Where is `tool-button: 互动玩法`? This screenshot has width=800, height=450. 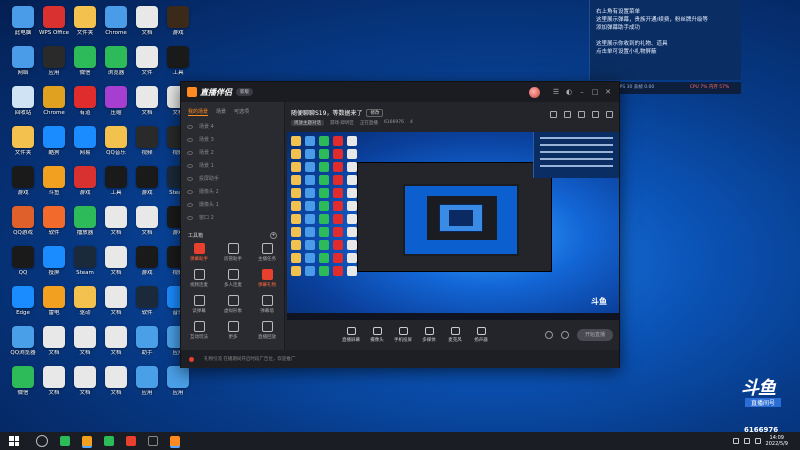
tool-button: 互动玩法 is located at coordinates (199, 330).